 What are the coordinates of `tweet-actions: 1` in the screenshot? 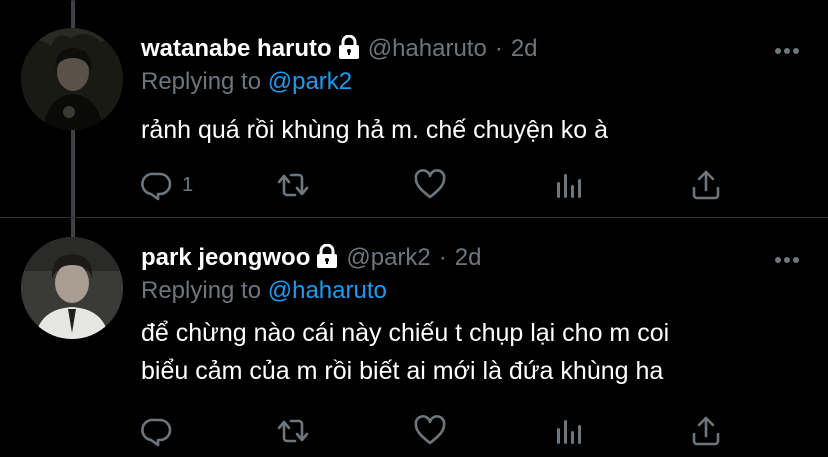 It's located at (435, 185).